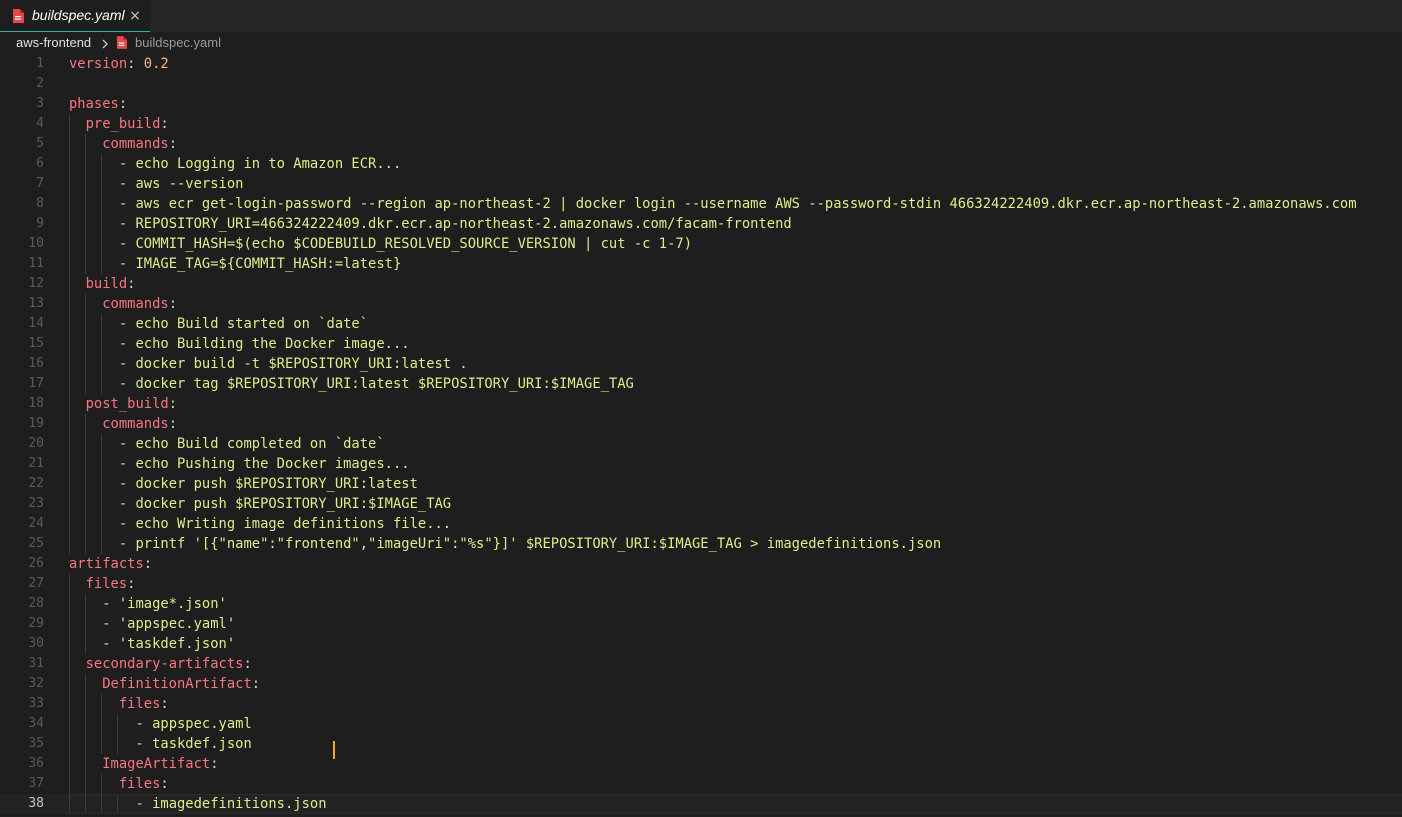 The height and width of the screenshot is (817, 1402). What do you see at coordinates (156, 64) in the screenshot?
I see `yaml-number: 0.2` at bounding box center [156, 64].